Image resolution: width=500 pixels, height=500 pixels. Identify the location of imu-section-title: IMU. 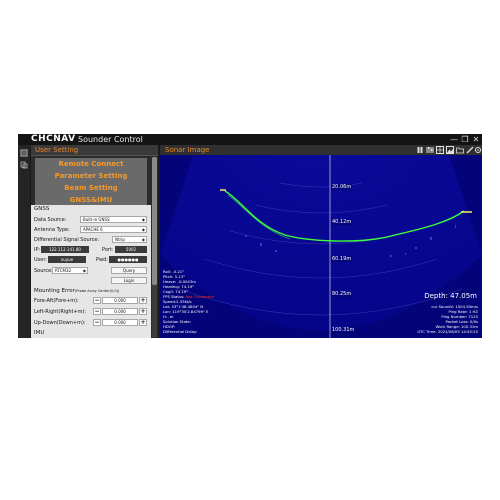
(39, 333).